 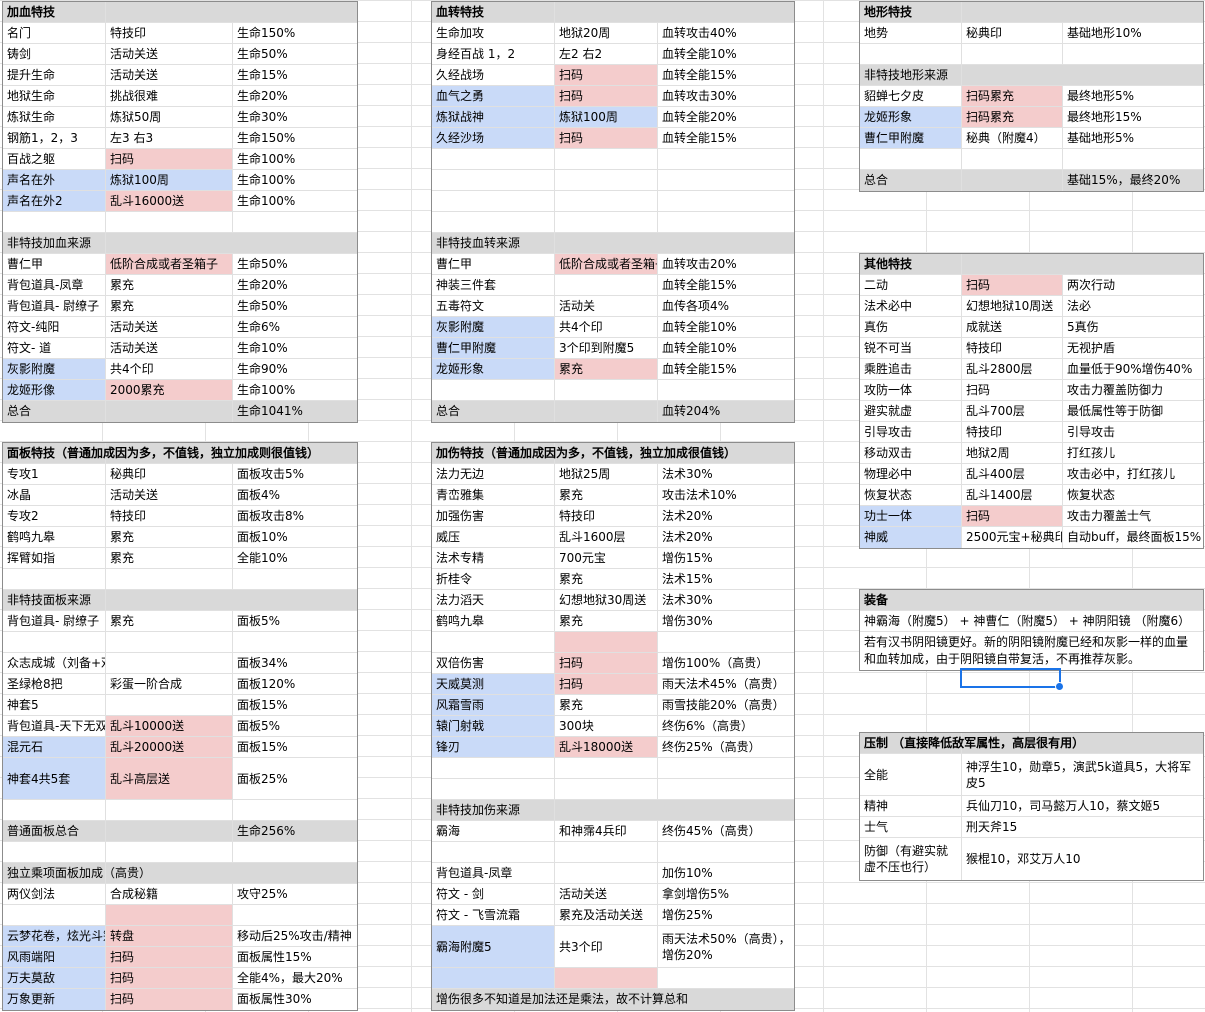 What do you see at coordinates (161, 453) in the screenshot?
I see `panel-cell: 面板特技（普通加成因为多，不值钱，独立加成则很值钱）` at bounding box center [161, 453].